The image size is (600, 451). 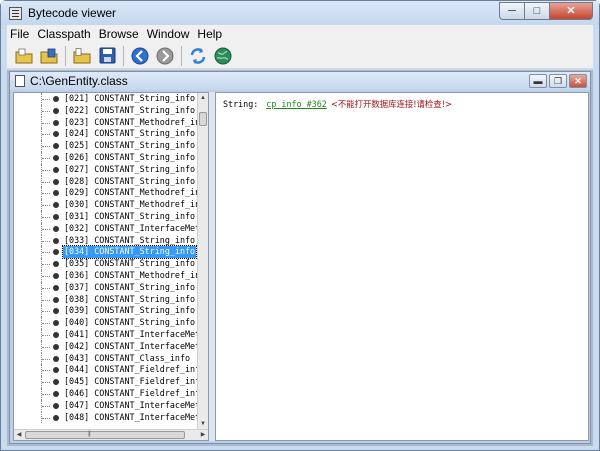 I want to click on tree-item: [035] CONSTANT_String_info, so click(x=106, y=264).